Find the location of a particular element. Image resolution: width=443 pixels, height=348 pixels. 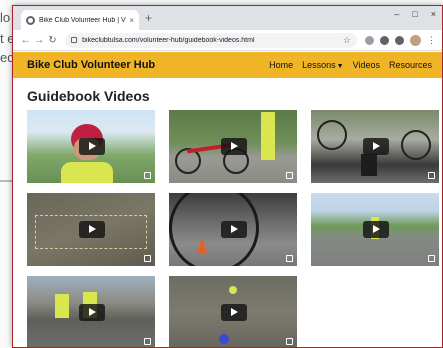

puzzle-icon is located at coordinates (399, 40).